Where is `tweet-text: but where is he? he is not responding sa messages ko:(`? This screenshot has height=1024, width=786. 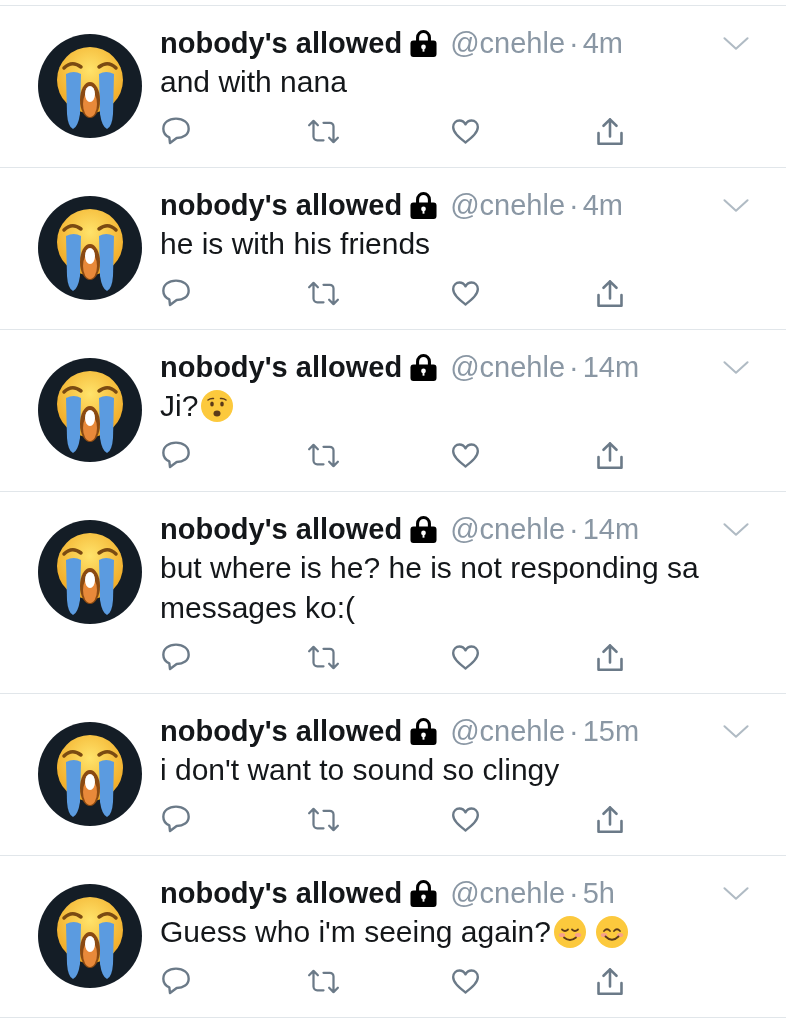 tweet-text: but where is he? he is not responding sa messages ko:( is located at coordinates (429, 587).